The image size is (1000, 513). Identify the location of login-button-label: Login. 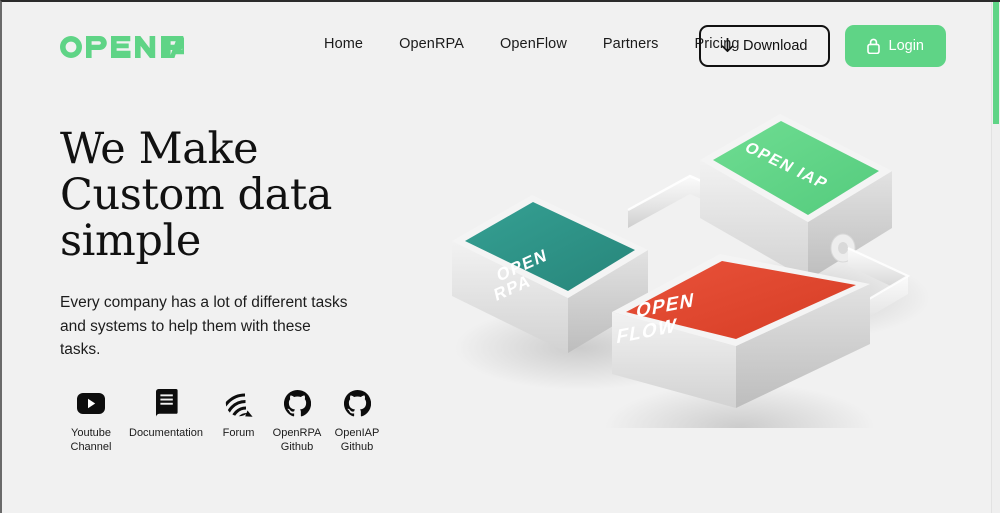
(906, 46).